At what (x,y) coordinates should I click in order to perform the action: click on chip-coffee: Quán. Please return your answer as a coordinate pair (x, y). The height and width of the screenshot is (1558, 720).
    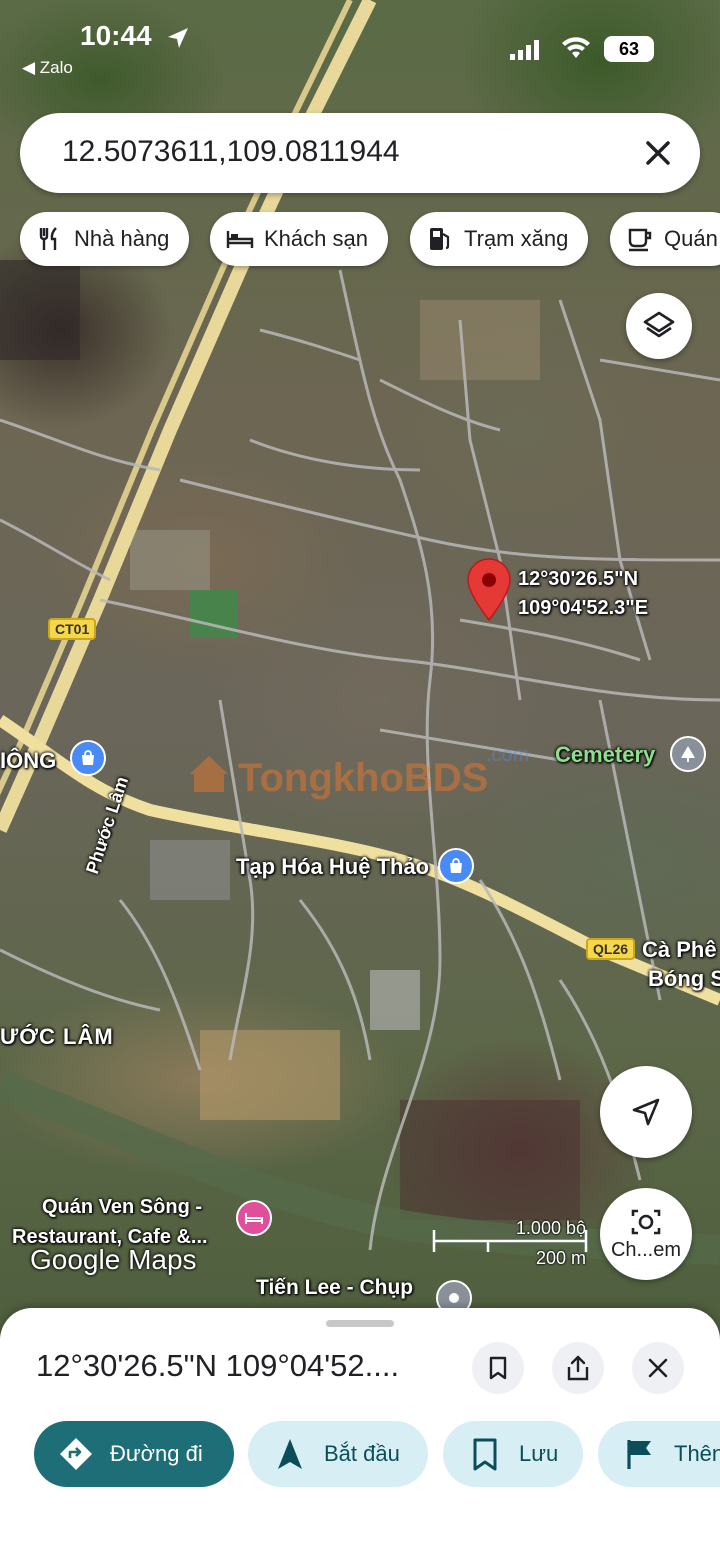
    Looking at the image, I should click on (665, 239).